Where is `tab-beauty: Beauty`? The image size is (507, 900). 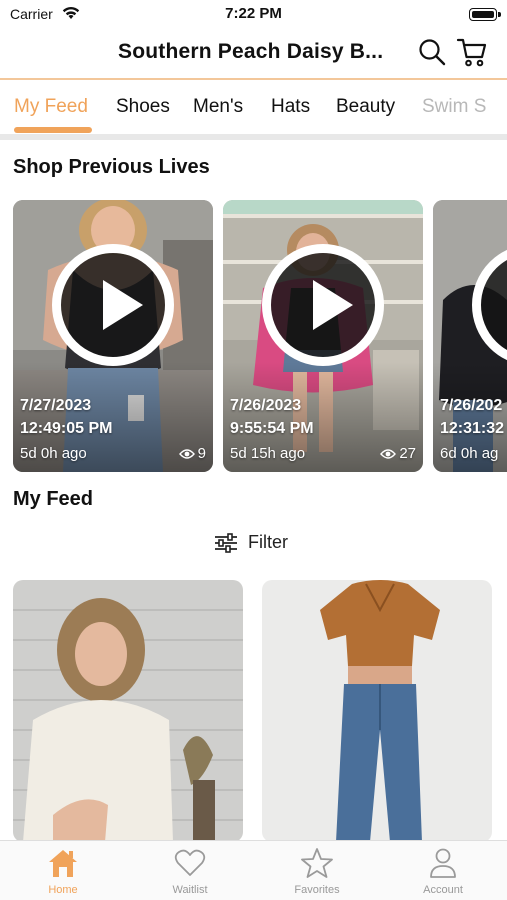 tab-beauty: Beauty is located at coordinates (365, 107).